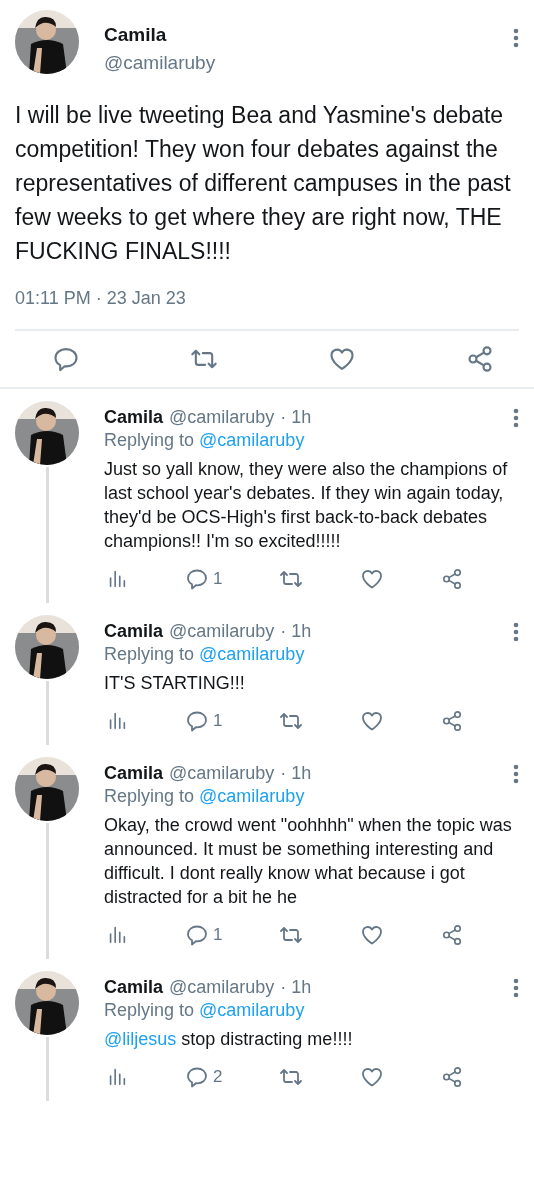 Image resolution: width=534 pixels, height=1200 pixels. I want to click on reply-text: Just so yall know, they were also the champions of last school year's debates. If they win again today, they'd be OCS-High's first back-to-back debates champions!! I'm so excited!!!!!, so click(306, 505).